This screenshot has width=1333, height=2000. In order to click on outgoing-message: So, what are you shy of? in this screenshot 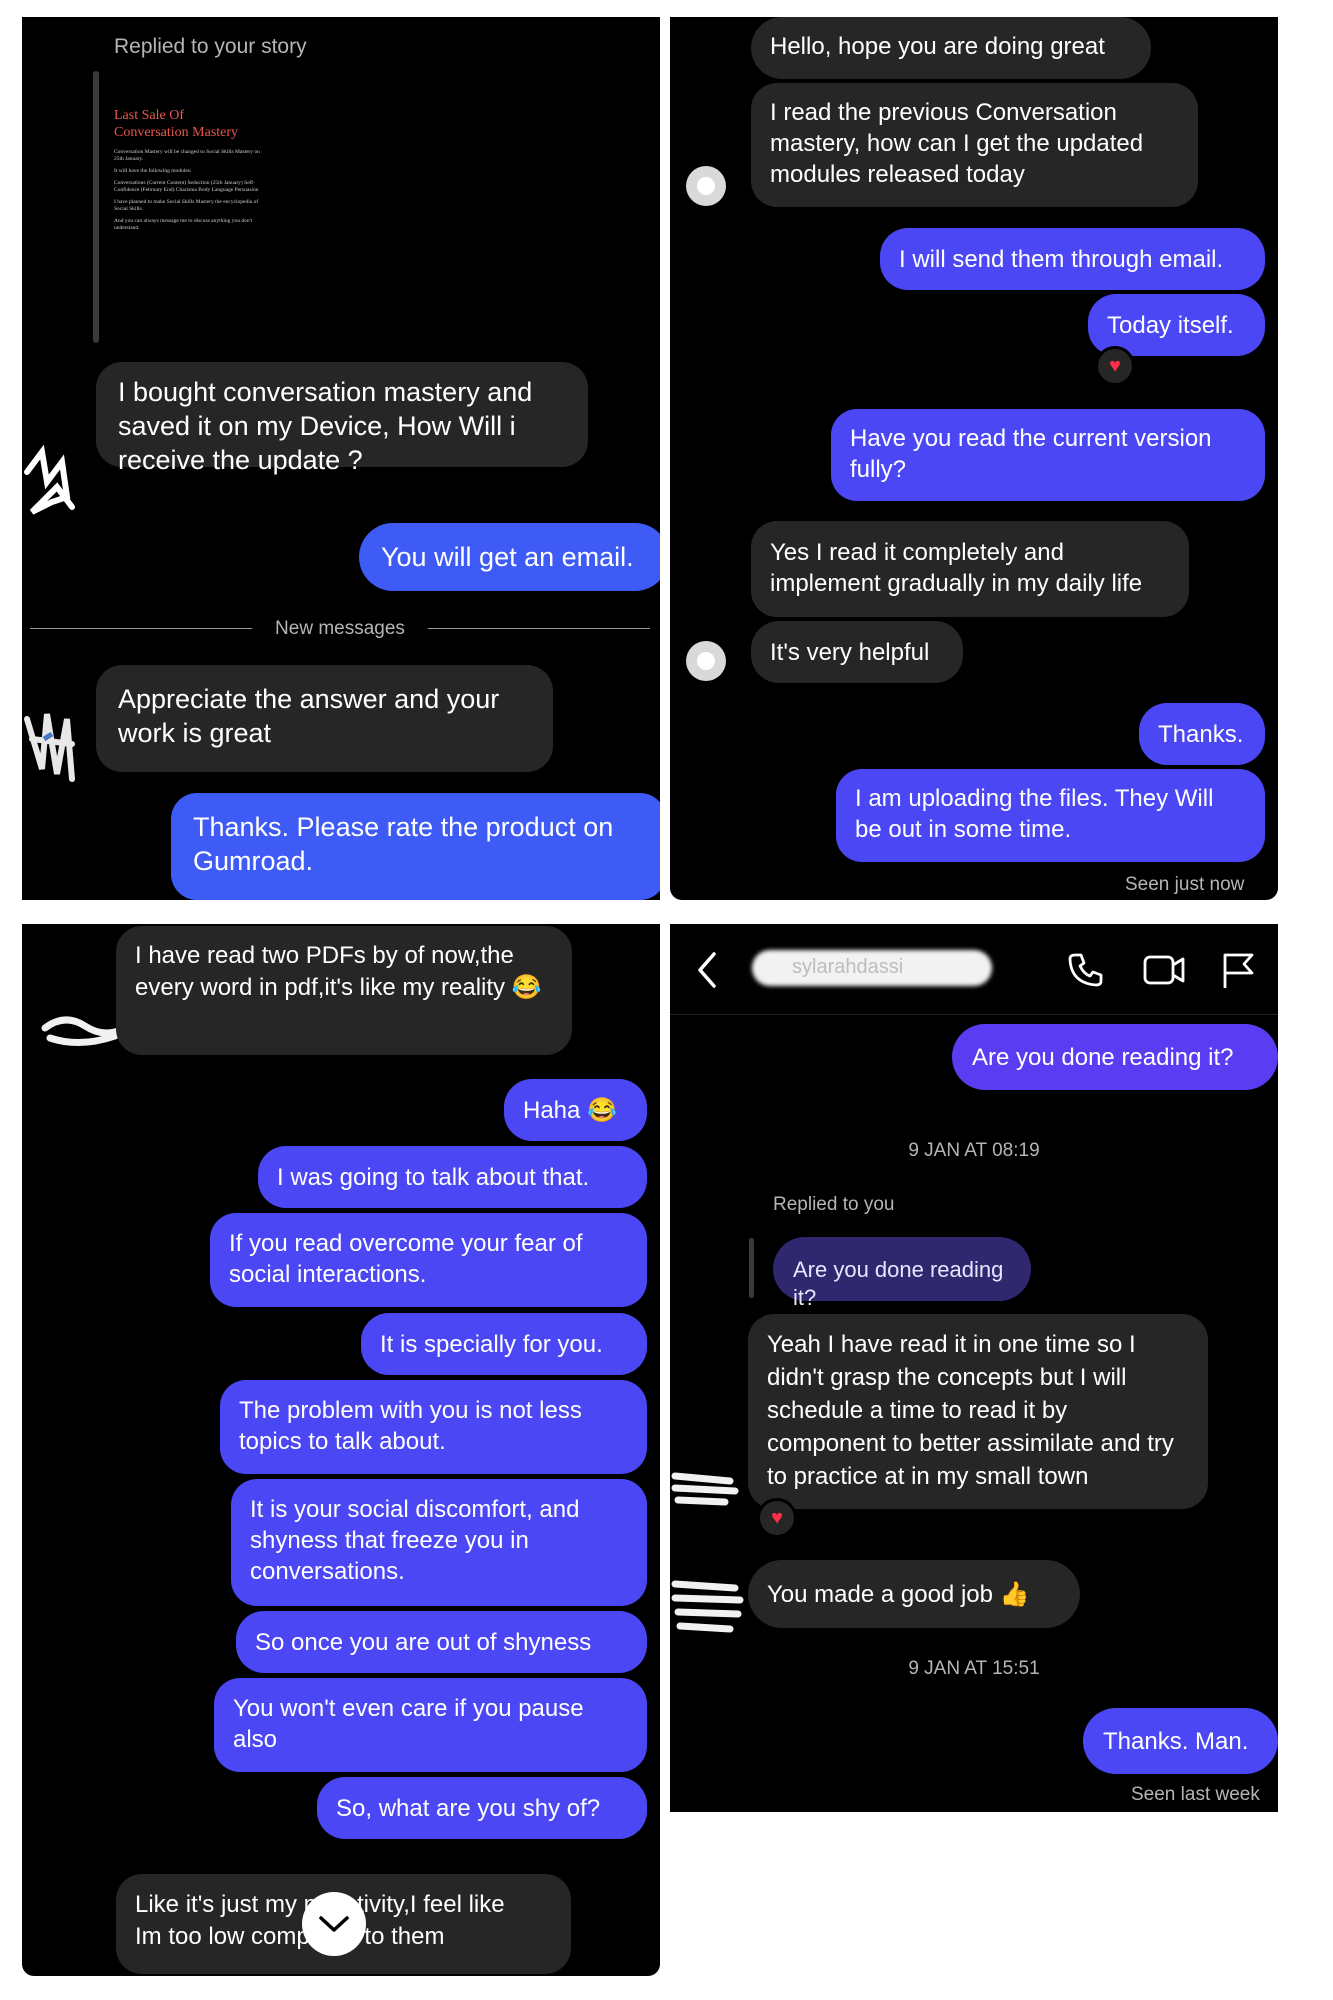, I will do `click(482, 1808)`.